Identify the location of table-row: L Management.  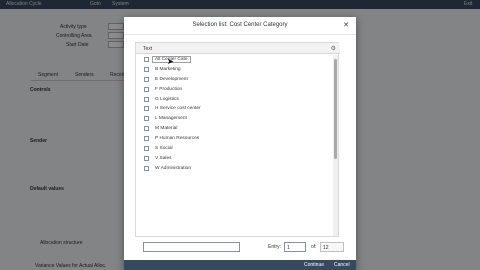
(236, 119).